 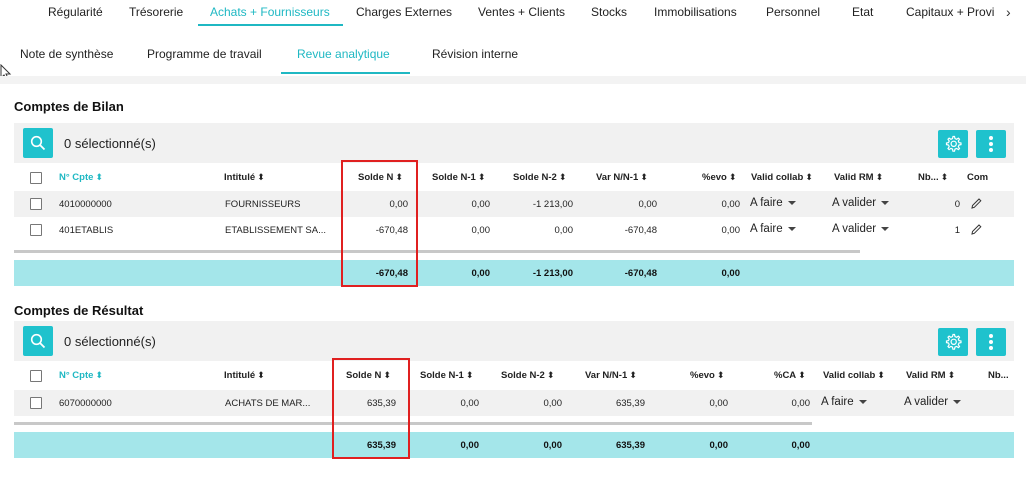 What do you see at coordinates (345, 73) in the screenshot?
I see `active-subtab-indicator` at bounding box center [345, 73].